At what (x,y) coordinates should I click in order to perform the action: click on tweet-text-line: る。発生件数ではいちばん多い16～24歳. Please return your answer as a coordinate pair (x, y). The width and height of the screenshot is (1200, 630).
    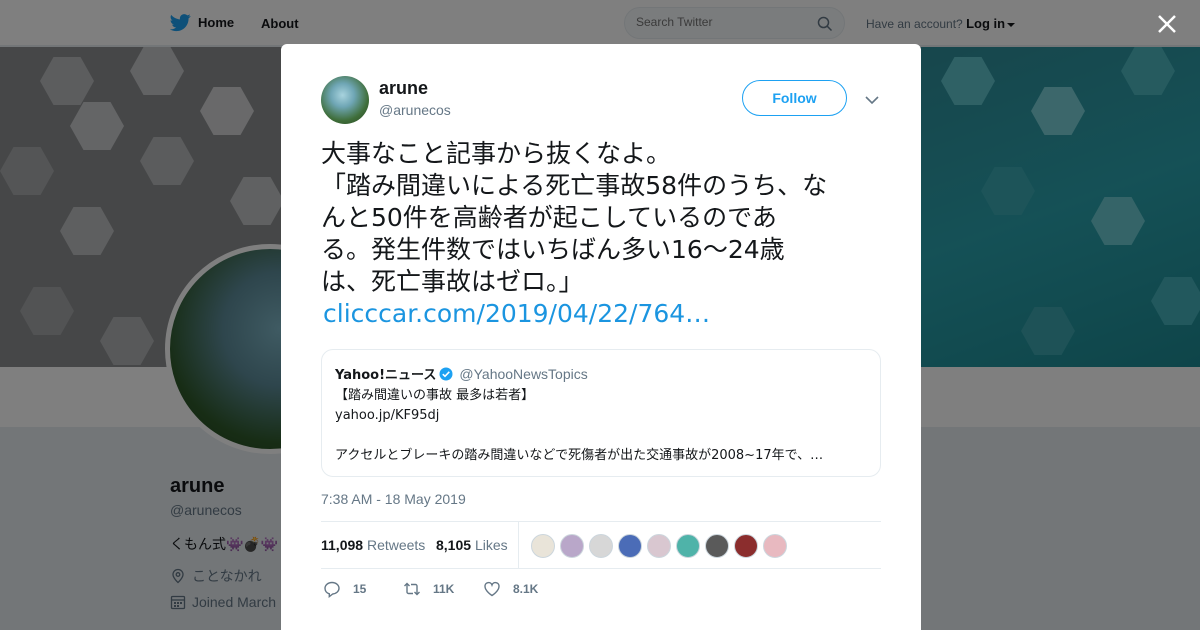
    Looking at the image, I should click on (553, 249).